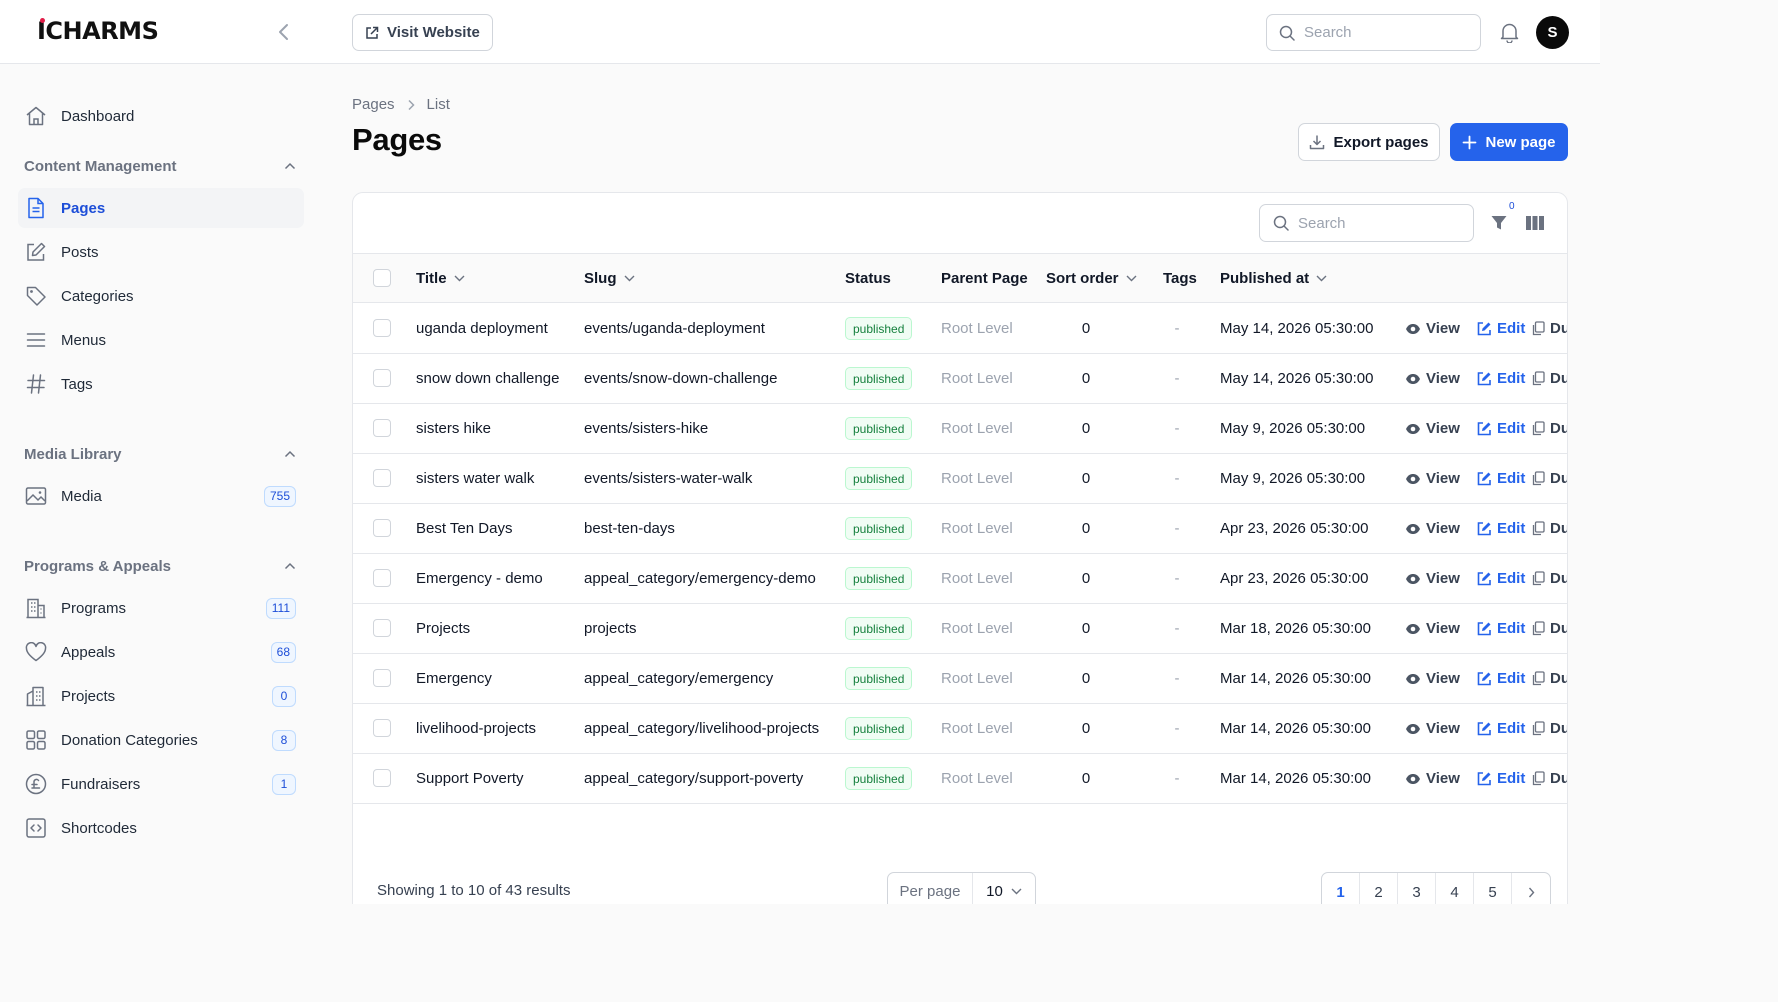 Image resolution: width=1778 pixels, height=1002 pixels. Describe the element at coordinates (161, 652) in the screenshot. I see `sidebar-item-appeals: Appeals 68` at that location.